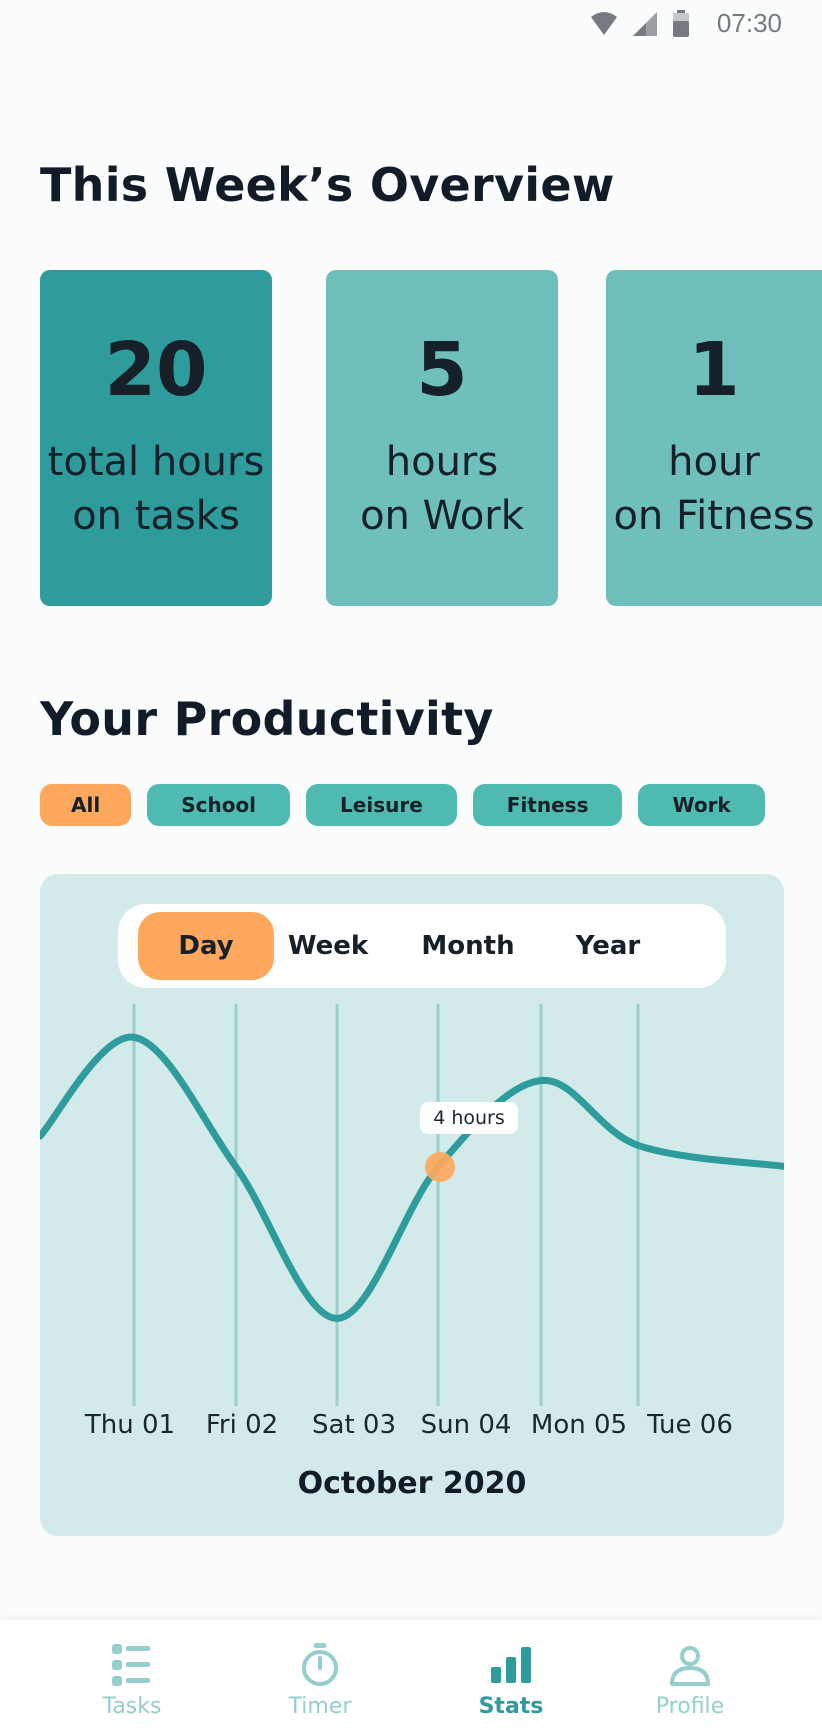 Image resolution: width=822 pixels, height=1734 pixels. I want to click on filter-chip-work: Work, so click(701, 805).